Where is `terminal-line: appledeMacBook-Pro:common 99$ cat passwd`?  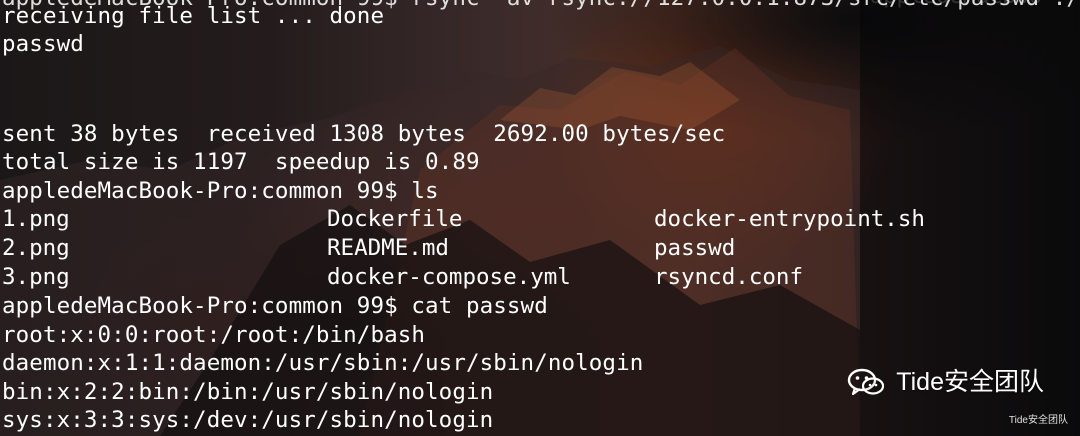
terminal-line: appledeMacBook-Pro:common 99$ cat passwd is located at coordinates (275, 306).